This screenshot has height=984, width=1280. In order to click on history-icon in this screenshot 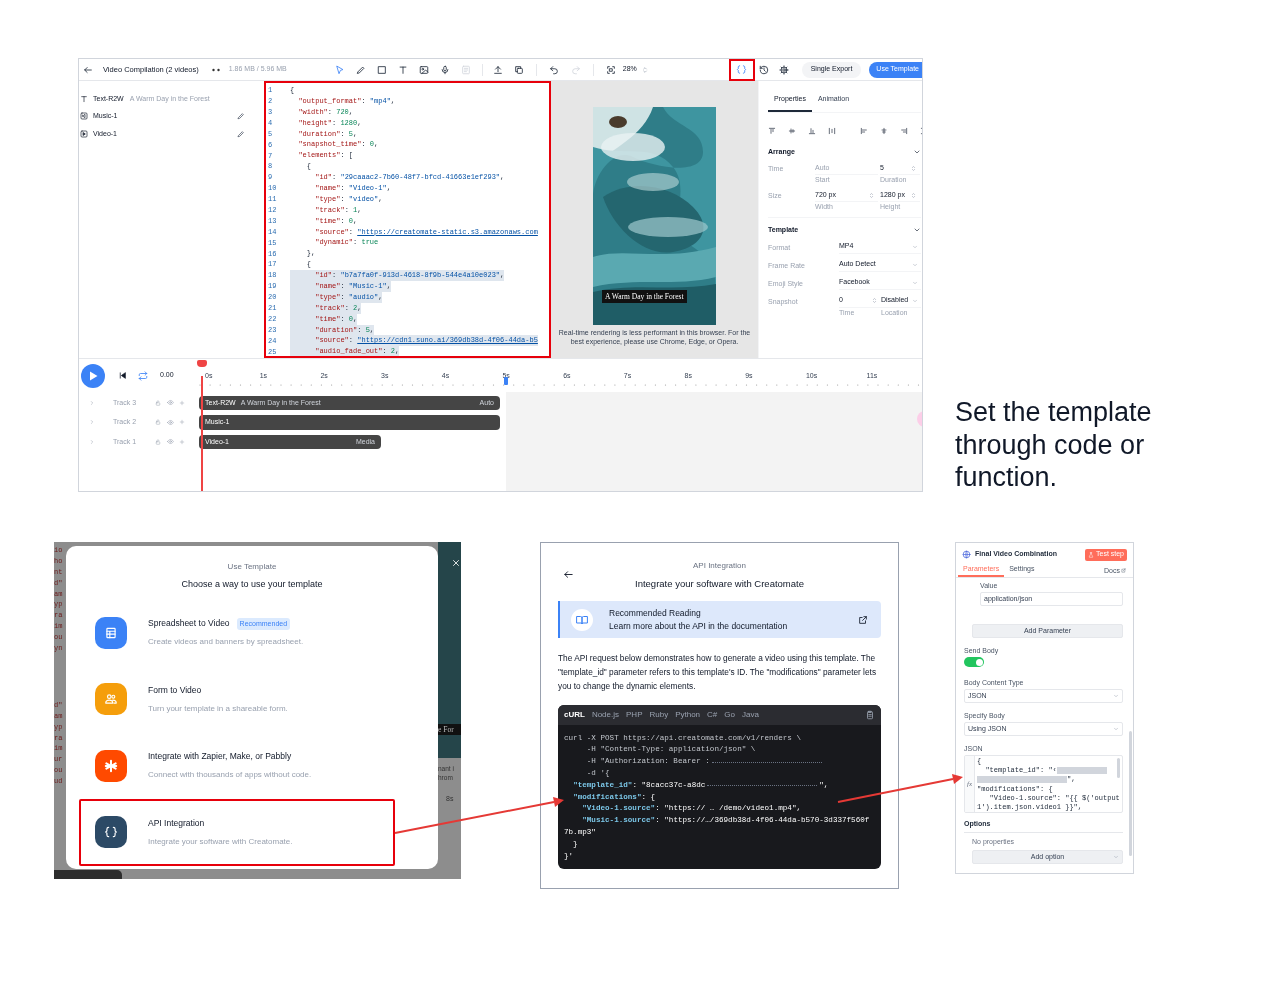, I will do `click(763, 69)`.